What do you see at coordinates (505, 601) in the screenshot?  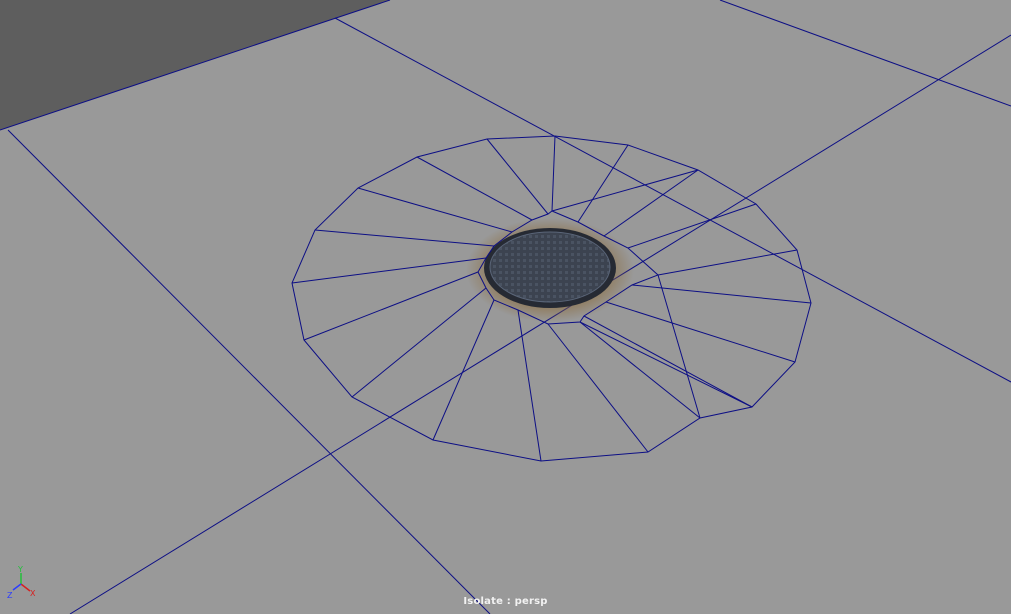 I see `camera-label: Isolate : persp` at bounding box center [505, 601].